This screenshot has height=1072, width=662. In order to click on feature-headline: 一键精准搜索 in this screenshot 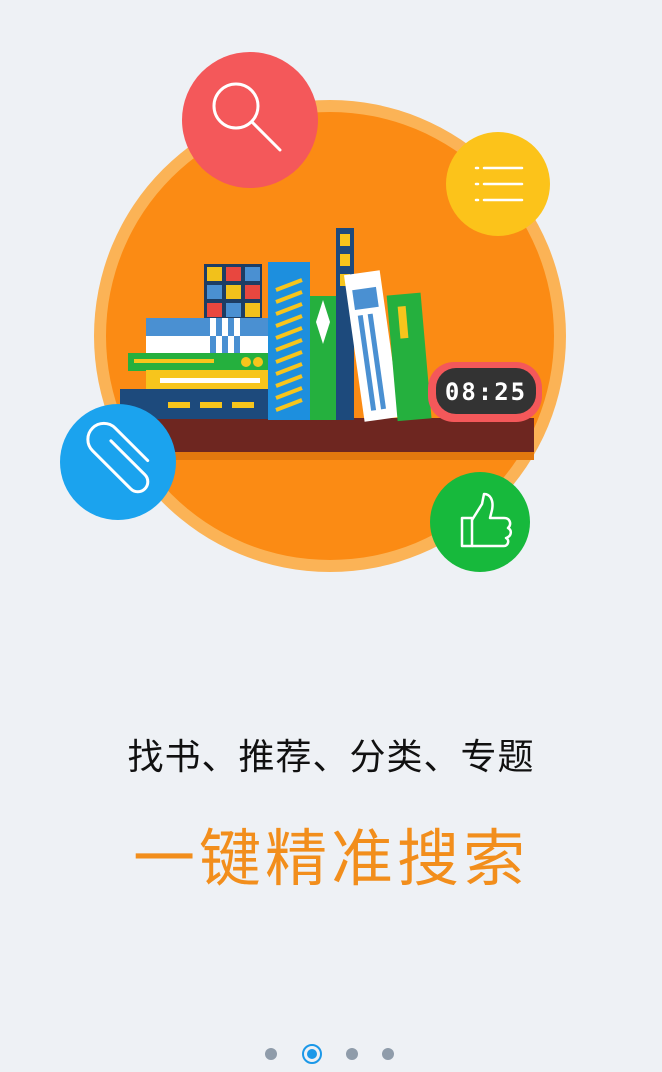, I will do `click(330, 858)`.